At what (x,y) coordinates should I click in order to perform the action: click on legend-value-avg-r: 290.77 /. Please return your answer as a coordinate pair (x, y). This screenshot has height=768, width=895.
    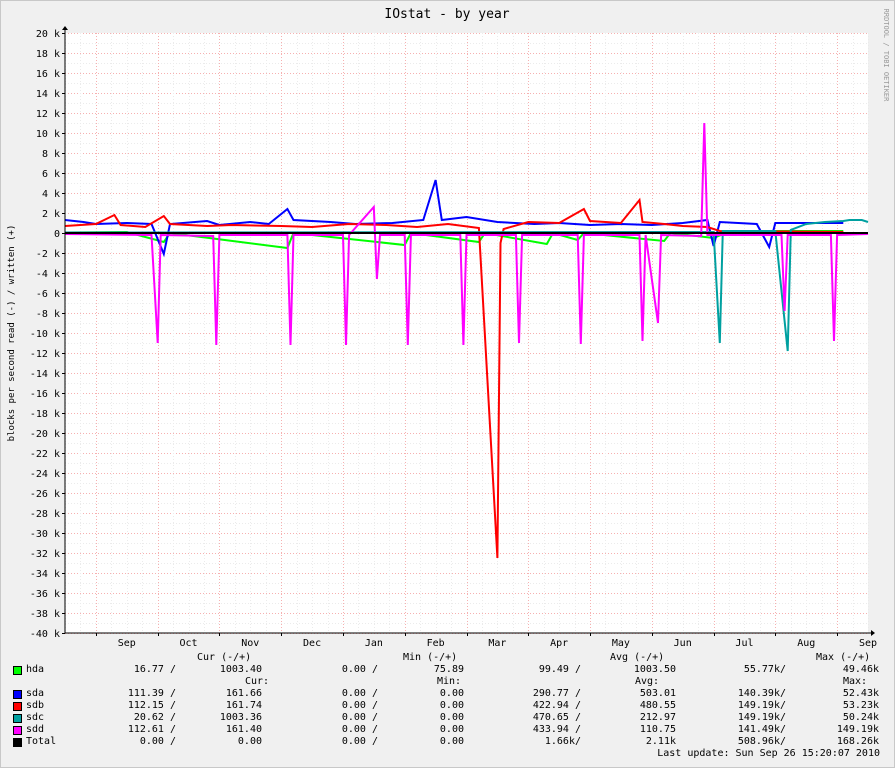
    Looking at the image, I should click on (556, 693).